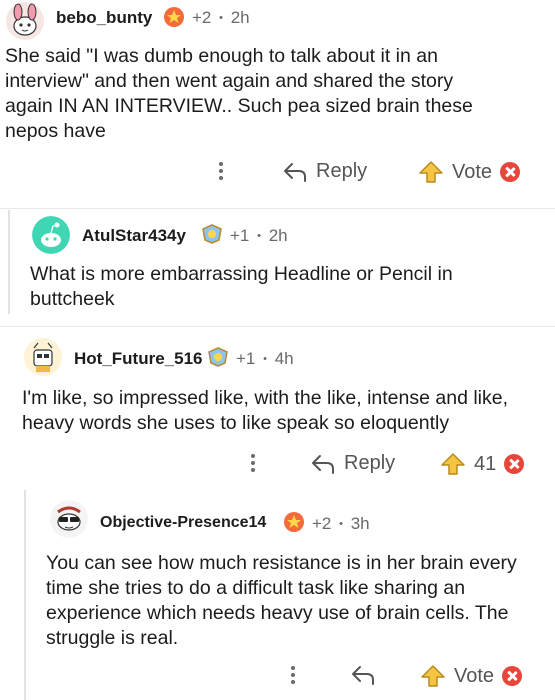  I want to click on comment-meta: +2 • 2h, so click(221, 18).